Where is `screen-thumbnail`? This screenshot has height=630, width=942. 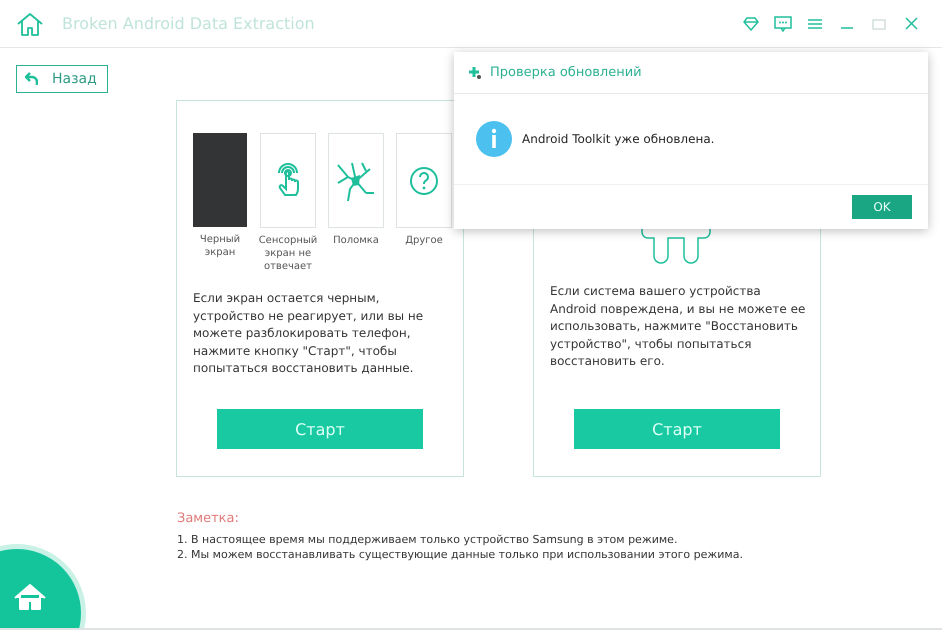 screen-thumbnail is located at coordinates (220, 180).